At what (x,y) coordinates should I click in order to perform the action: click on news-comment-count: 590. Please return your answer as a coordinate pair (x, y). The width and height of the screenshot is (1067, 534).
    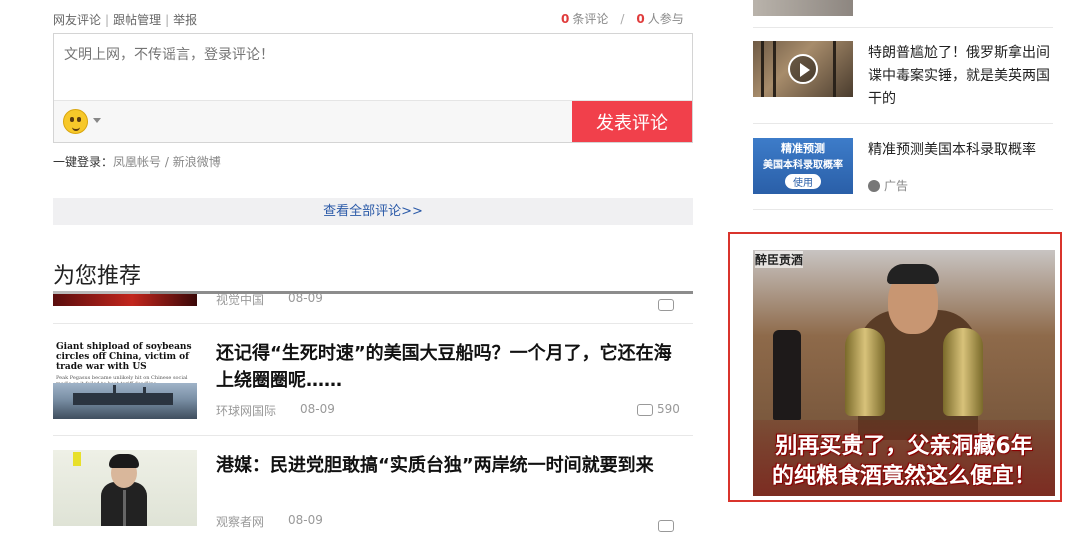
    Looking at the image, I should click on (668, 409).